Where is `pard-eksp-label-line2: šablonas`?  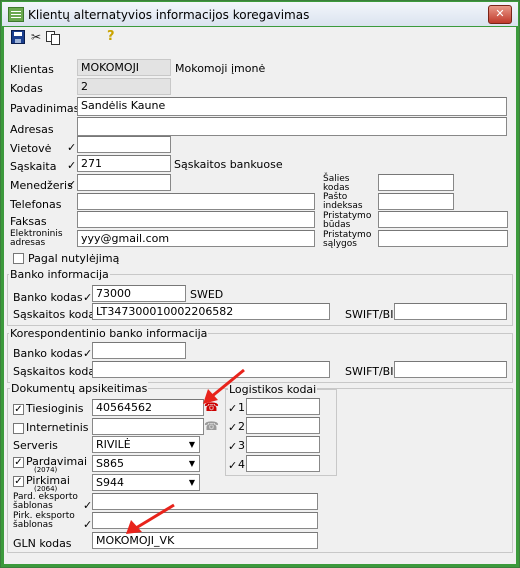 pard-eksp-label-line2: šablonas is located at coordinates (33, 506).